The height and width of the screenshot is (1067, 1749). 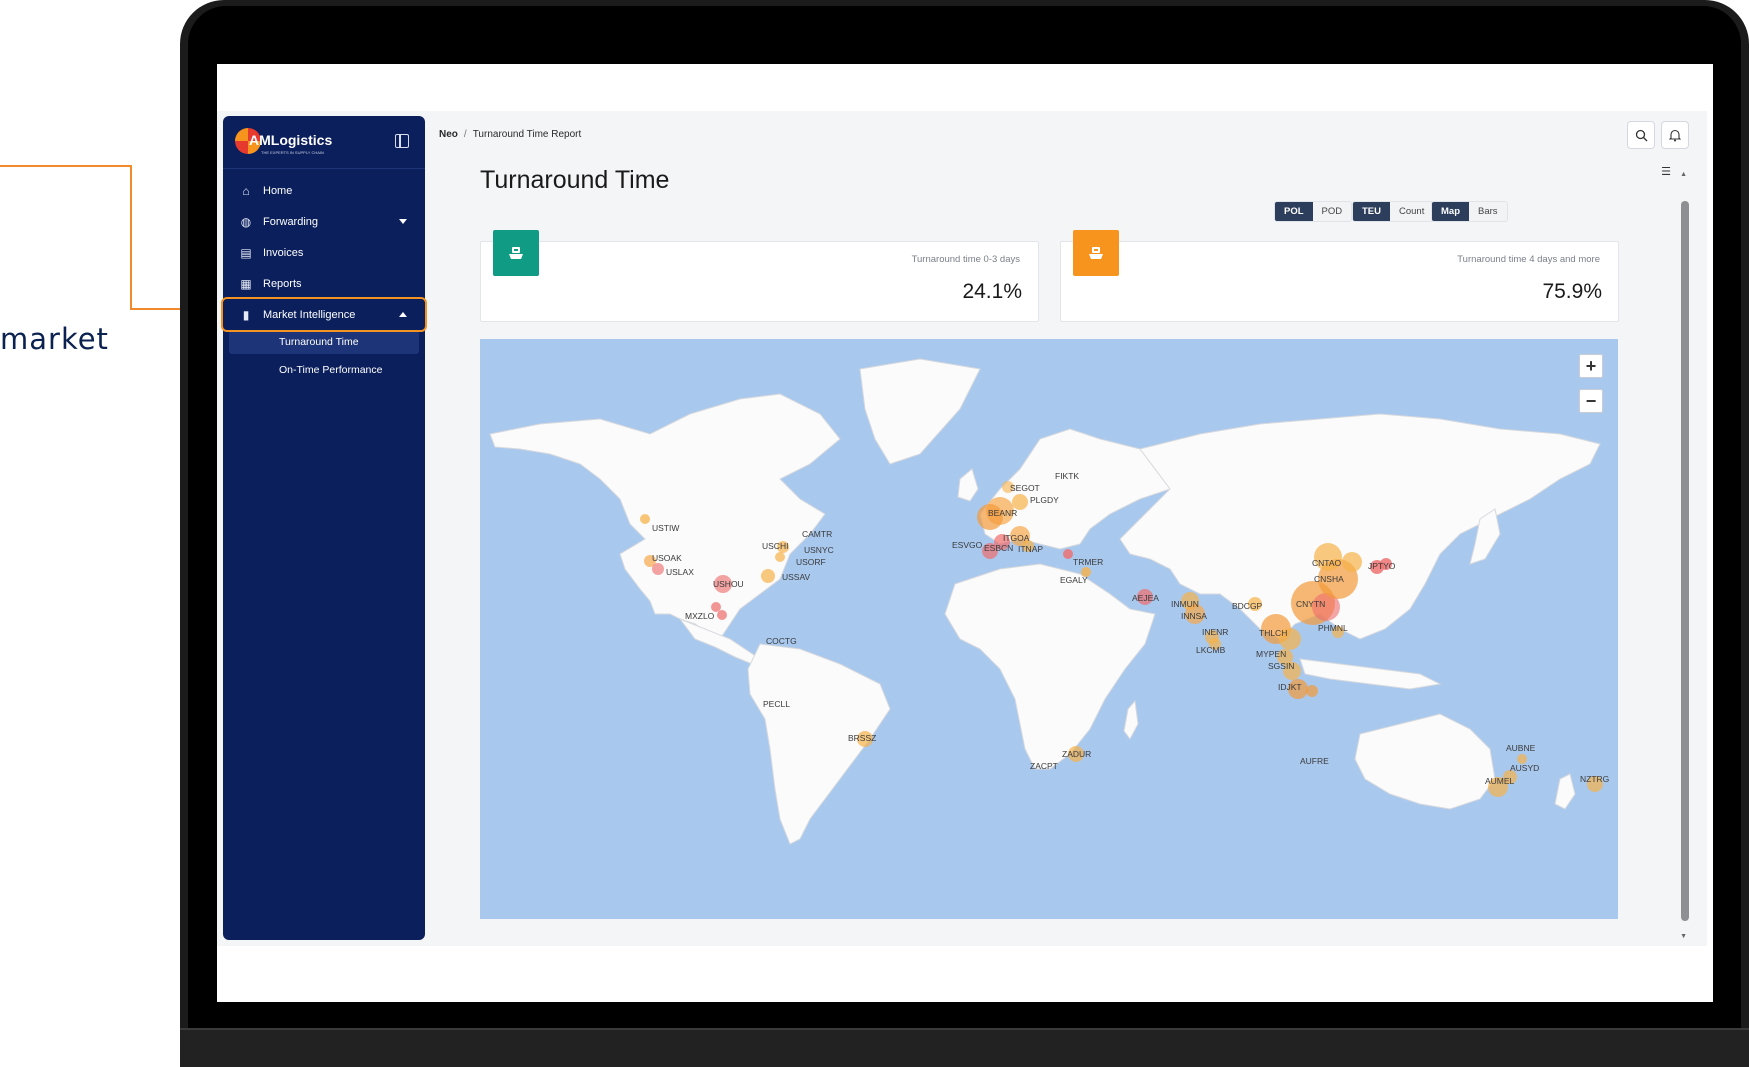 I want to click on port-bubble-ustiw, so click(x=645, y=519).